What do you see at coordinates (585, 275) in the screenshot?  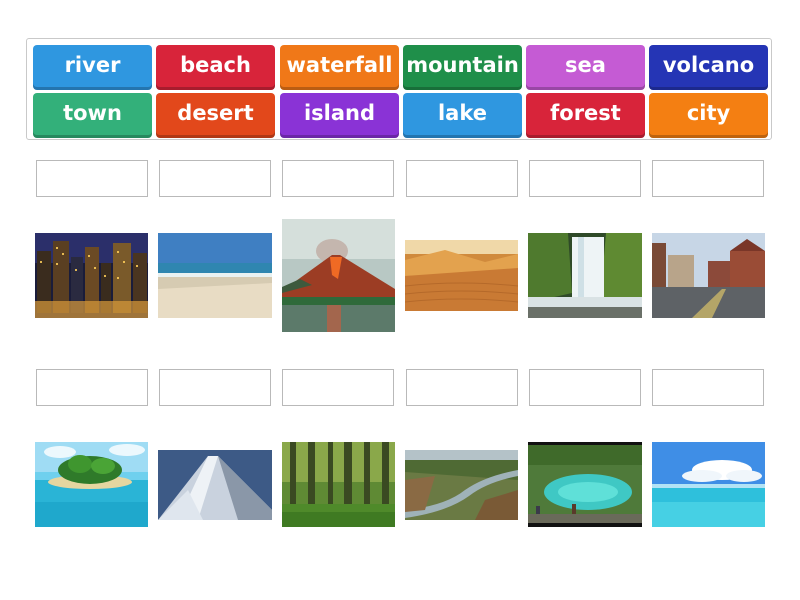 I see `waterfall-photo` at bounding box center [585, 275].